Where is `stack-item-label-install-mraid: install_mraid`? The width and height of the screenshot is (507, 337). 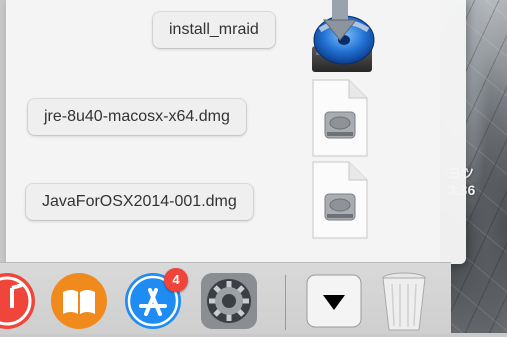 stack-item-label-install-mraid: install_mraid is located at coordinates (214, 30).